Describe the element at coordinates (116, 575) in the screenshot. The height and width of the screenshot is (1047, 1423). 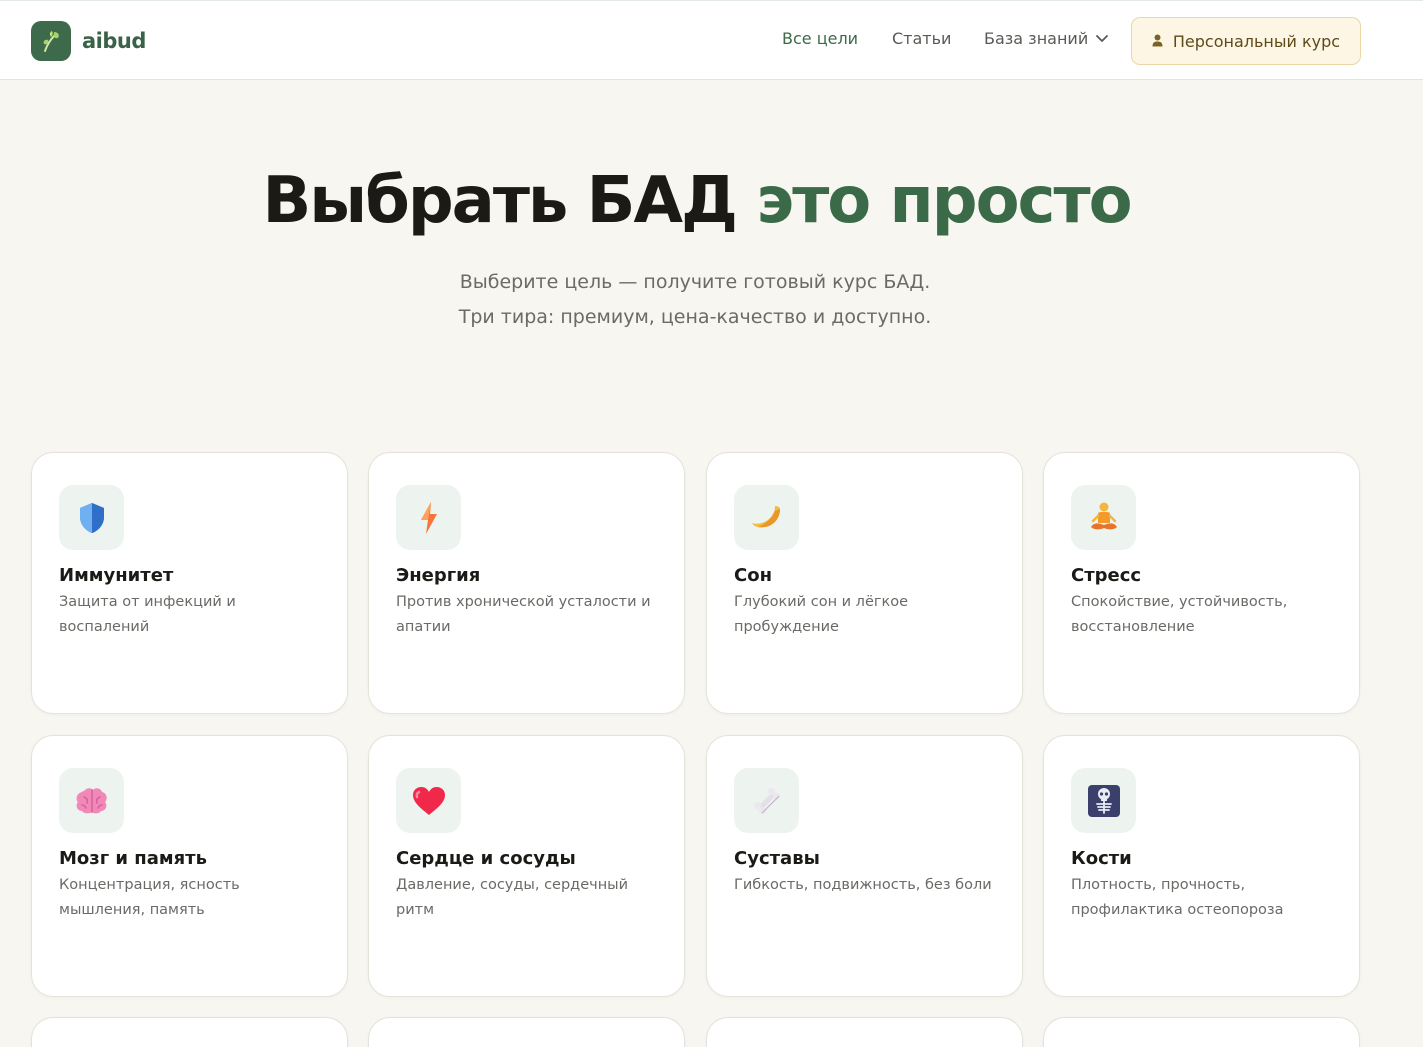
I see `goal-title: Иммунитет` at that location.